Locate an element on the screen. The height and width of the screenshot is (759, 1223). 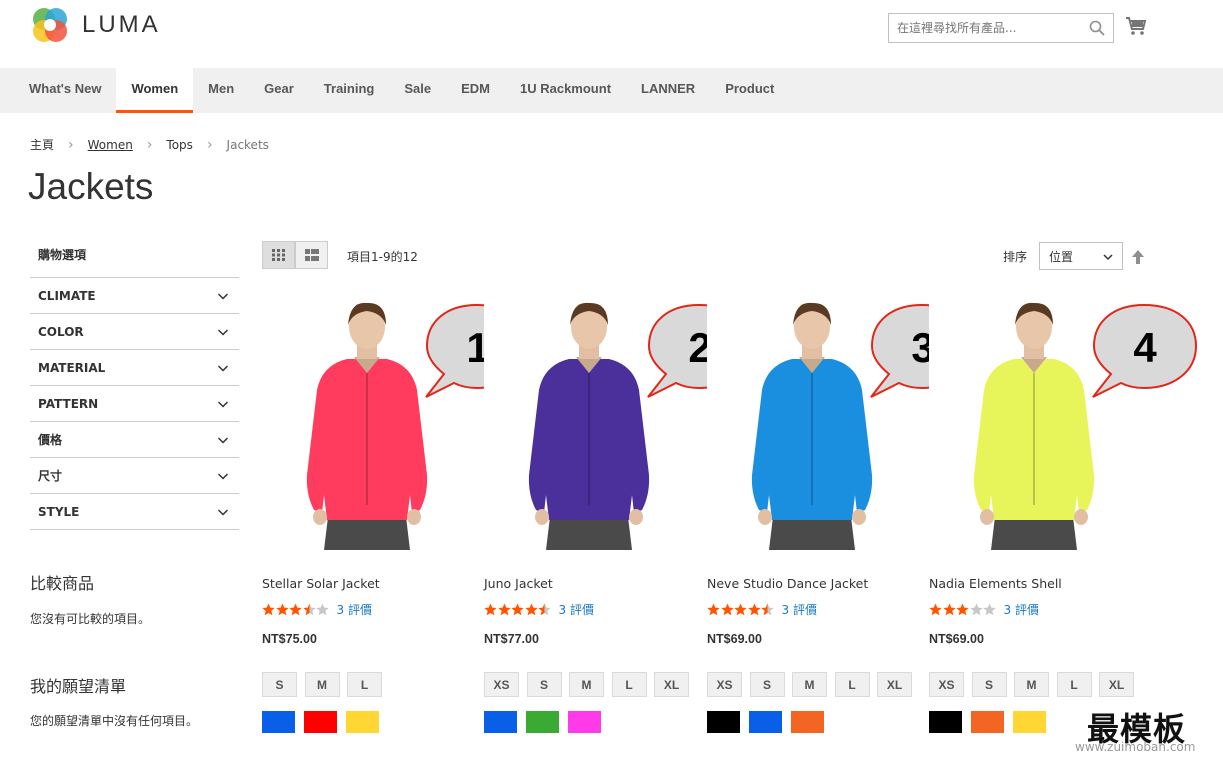
toolbar-amount: 項目1-9的12 is located at coordinates (382, 257).